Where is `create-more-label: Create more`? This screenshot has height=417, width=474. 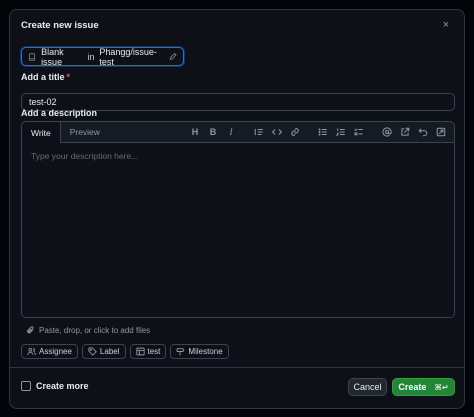 create-more-label: Create more is located at coordinates (62, 386).